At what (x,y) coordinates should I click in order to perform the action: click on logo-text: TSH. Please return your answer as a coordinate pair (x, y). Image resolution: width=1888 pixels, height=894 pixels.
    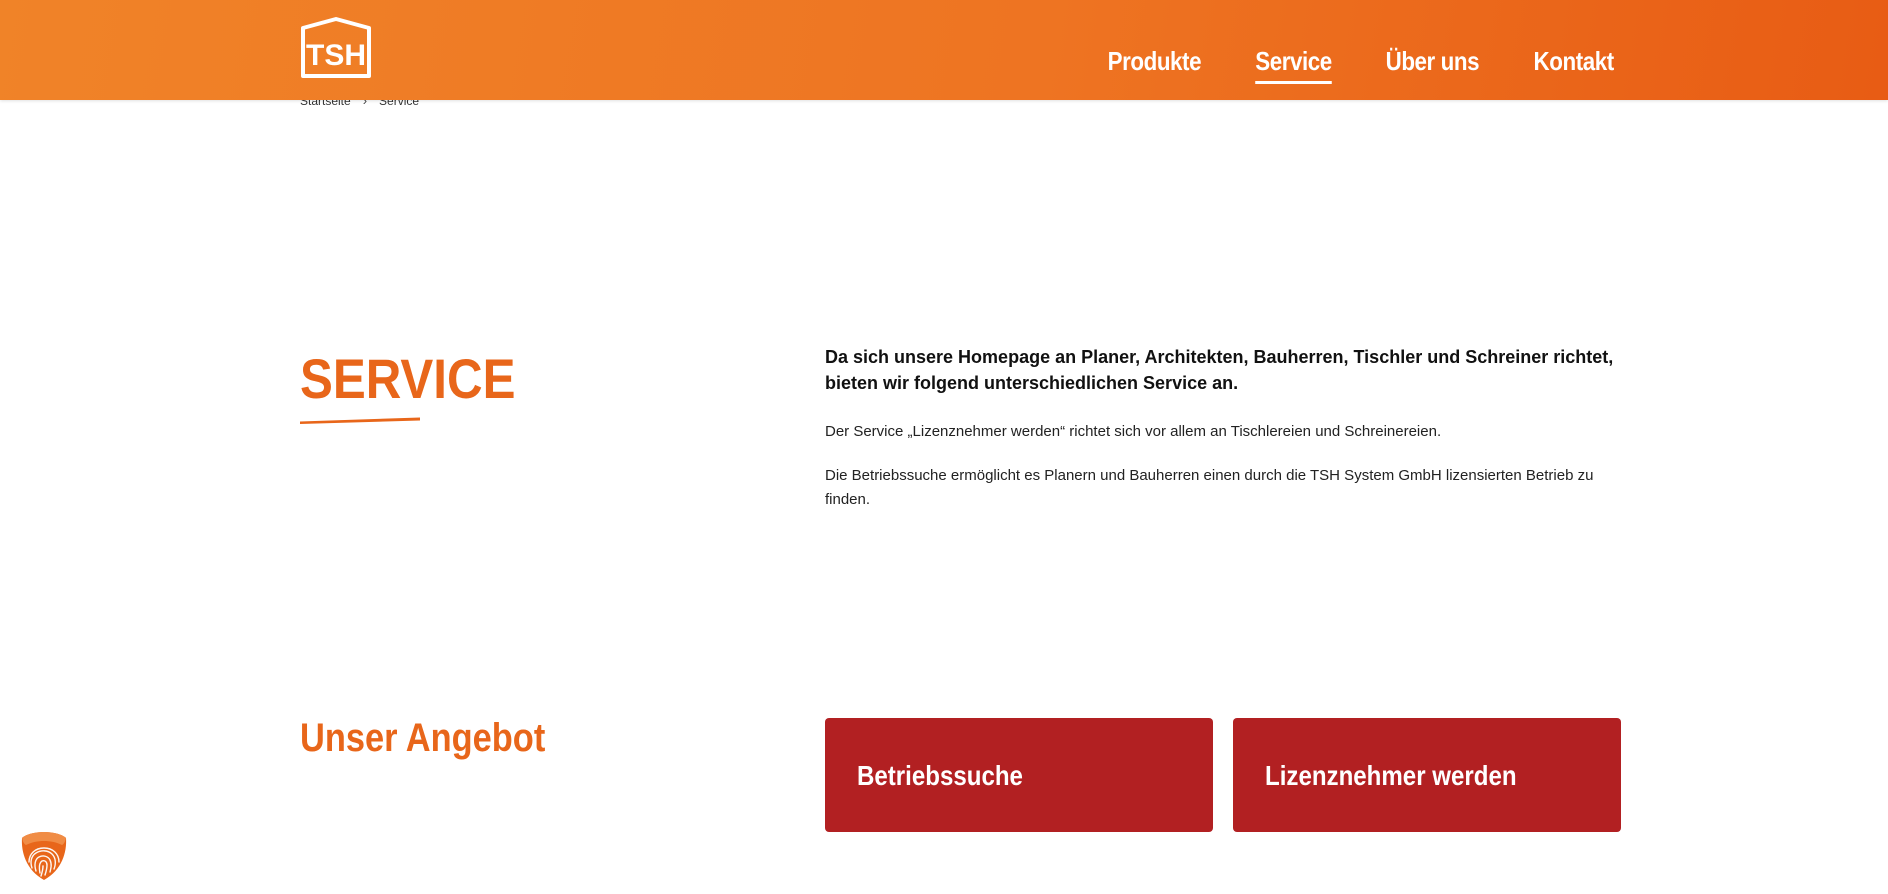
    Looking at the image, I should click on (336, 55).